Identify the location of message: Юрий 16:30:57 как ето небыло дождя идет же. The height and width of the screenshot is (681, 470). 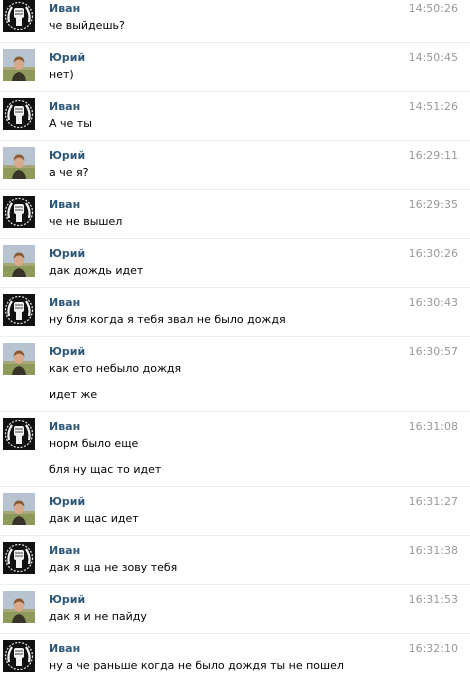
(235, 380).